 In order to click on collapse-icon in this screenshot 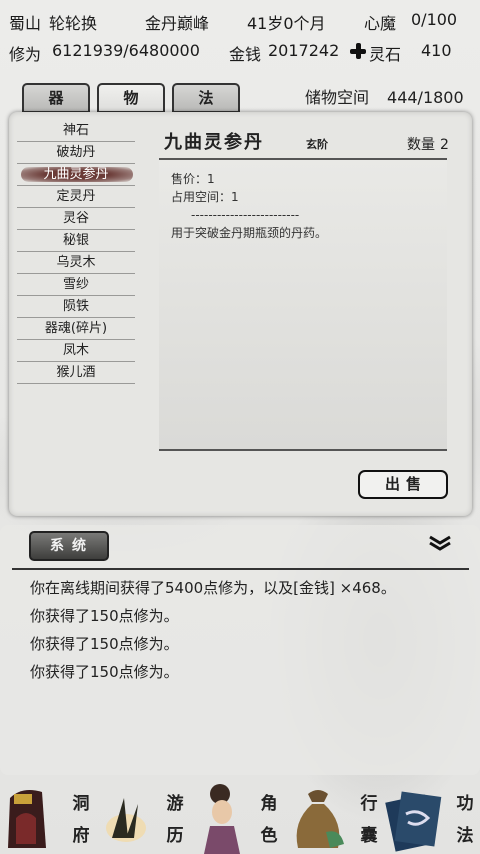, I will do `click(440, 543)`.